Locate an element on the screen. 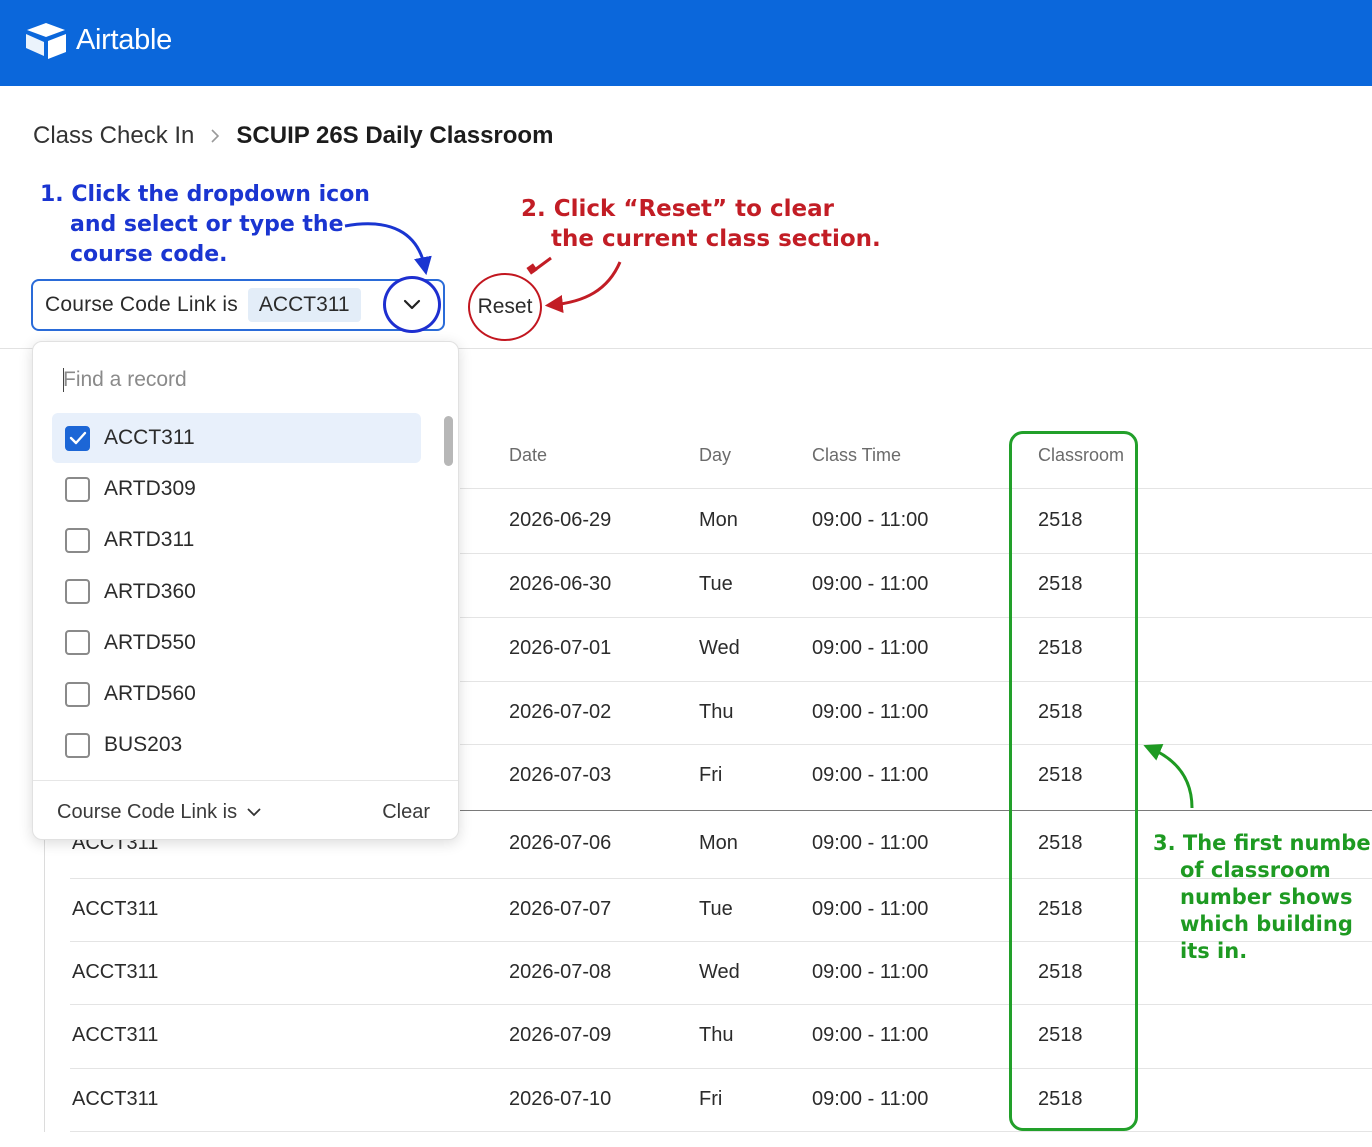 This screenshot has width=1372, height=1147. clear-button: Clear is located at coordinates (406, 812).